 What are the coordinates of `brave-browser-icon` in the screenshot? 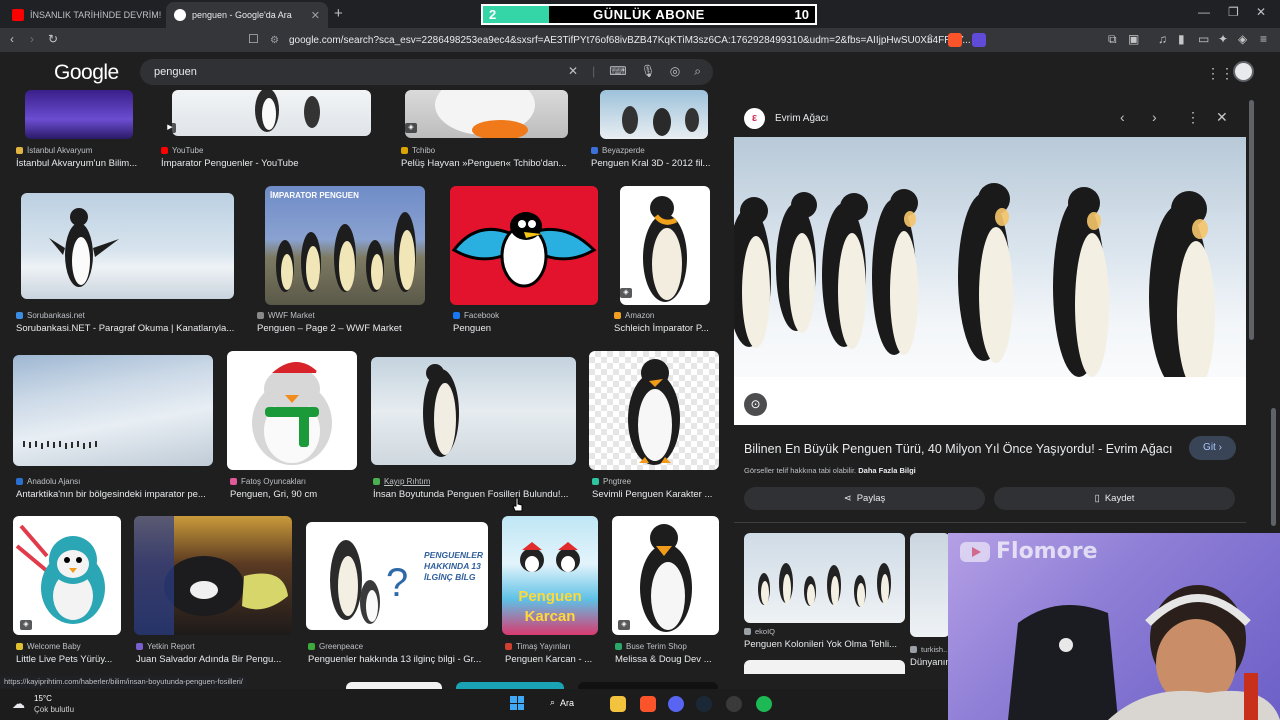 It's located at (648, 704).